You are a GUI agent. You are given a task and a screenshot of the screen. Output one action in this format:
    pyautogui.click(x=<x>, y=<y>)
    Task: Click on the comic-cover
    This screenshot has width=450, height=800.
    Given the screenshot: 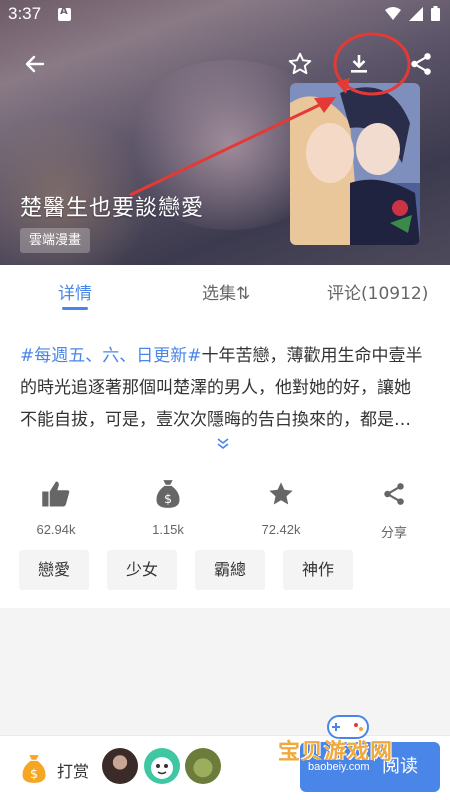 What is the action you would take?
    pyautogui.click(x=355, y=164)
    